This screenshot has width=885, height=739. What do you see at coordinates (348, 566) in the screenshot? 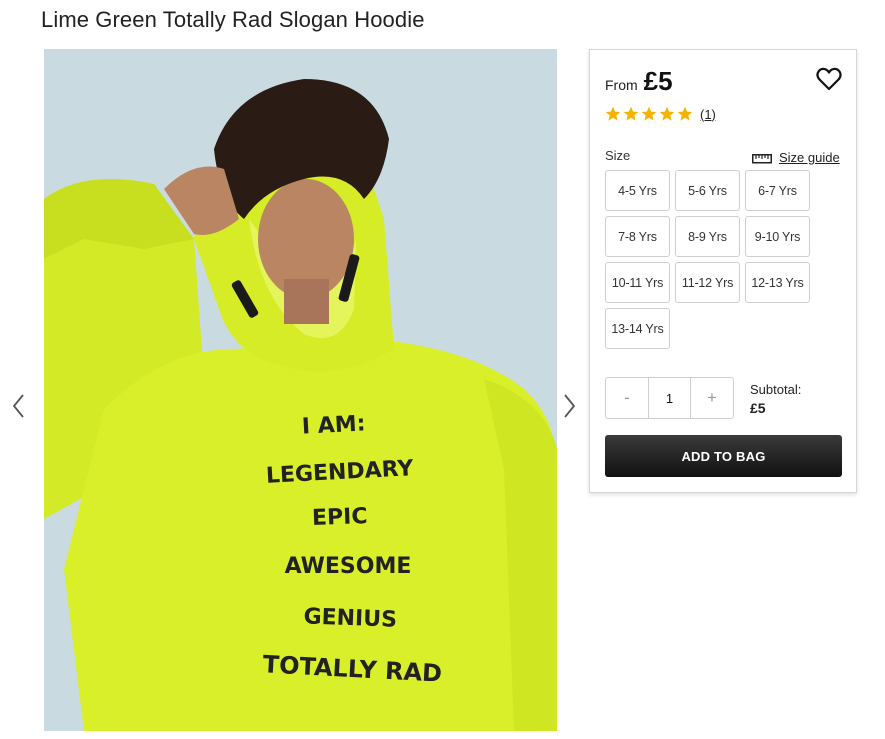
I see `print-line-4: AWESOME` at bounding box center [348, 566].